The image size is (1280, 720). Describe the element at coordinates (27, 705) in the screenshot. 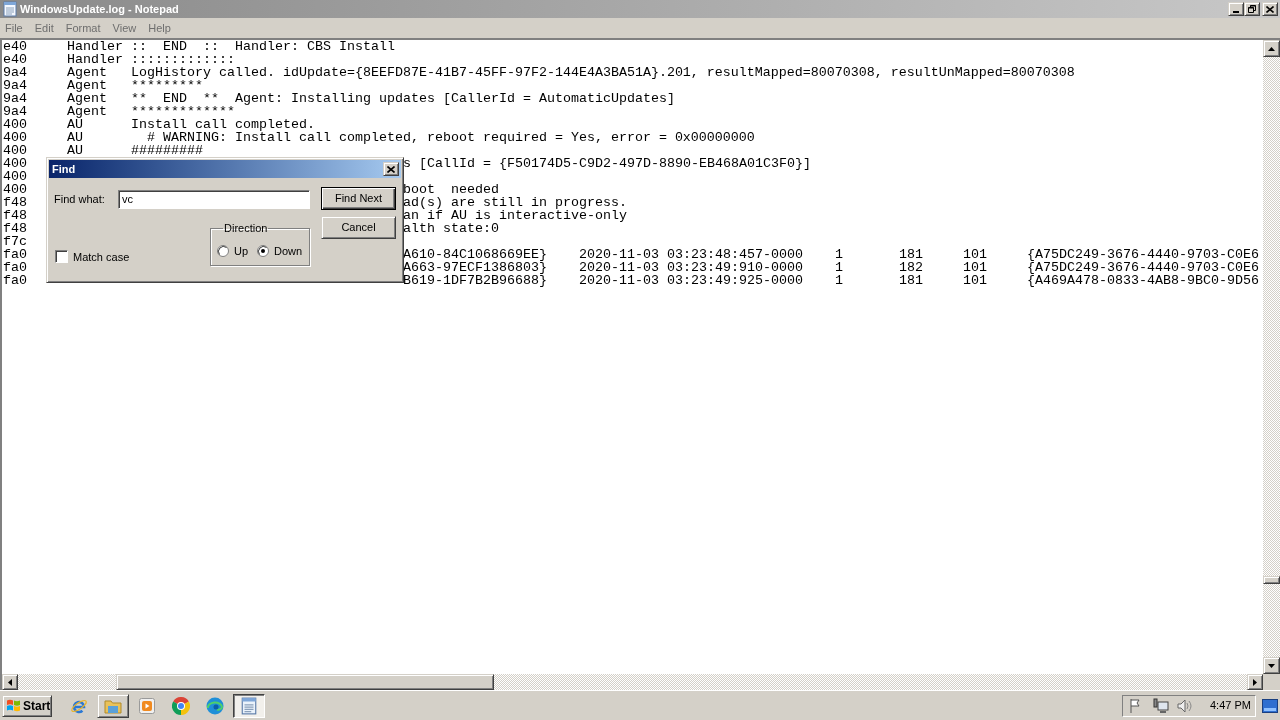

I see `start-button: Start` at that location.